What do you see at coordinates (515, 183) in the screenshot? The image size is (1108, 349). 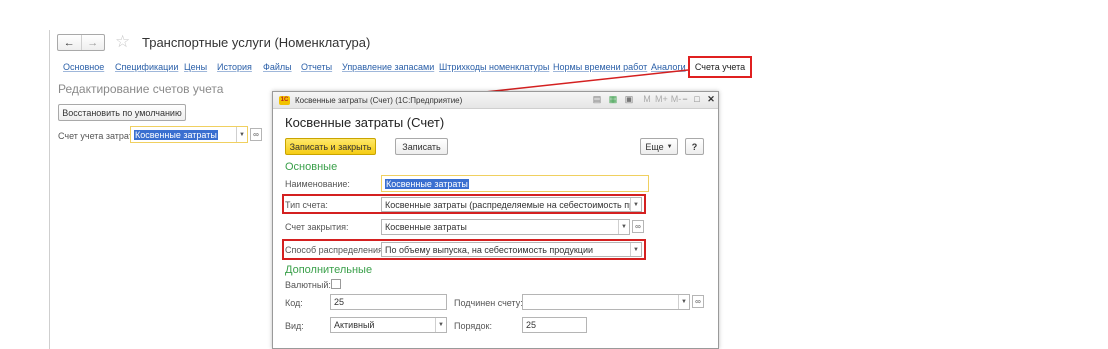 I see `name-field: Косвенные затраты` at bounding box center [515, 183].